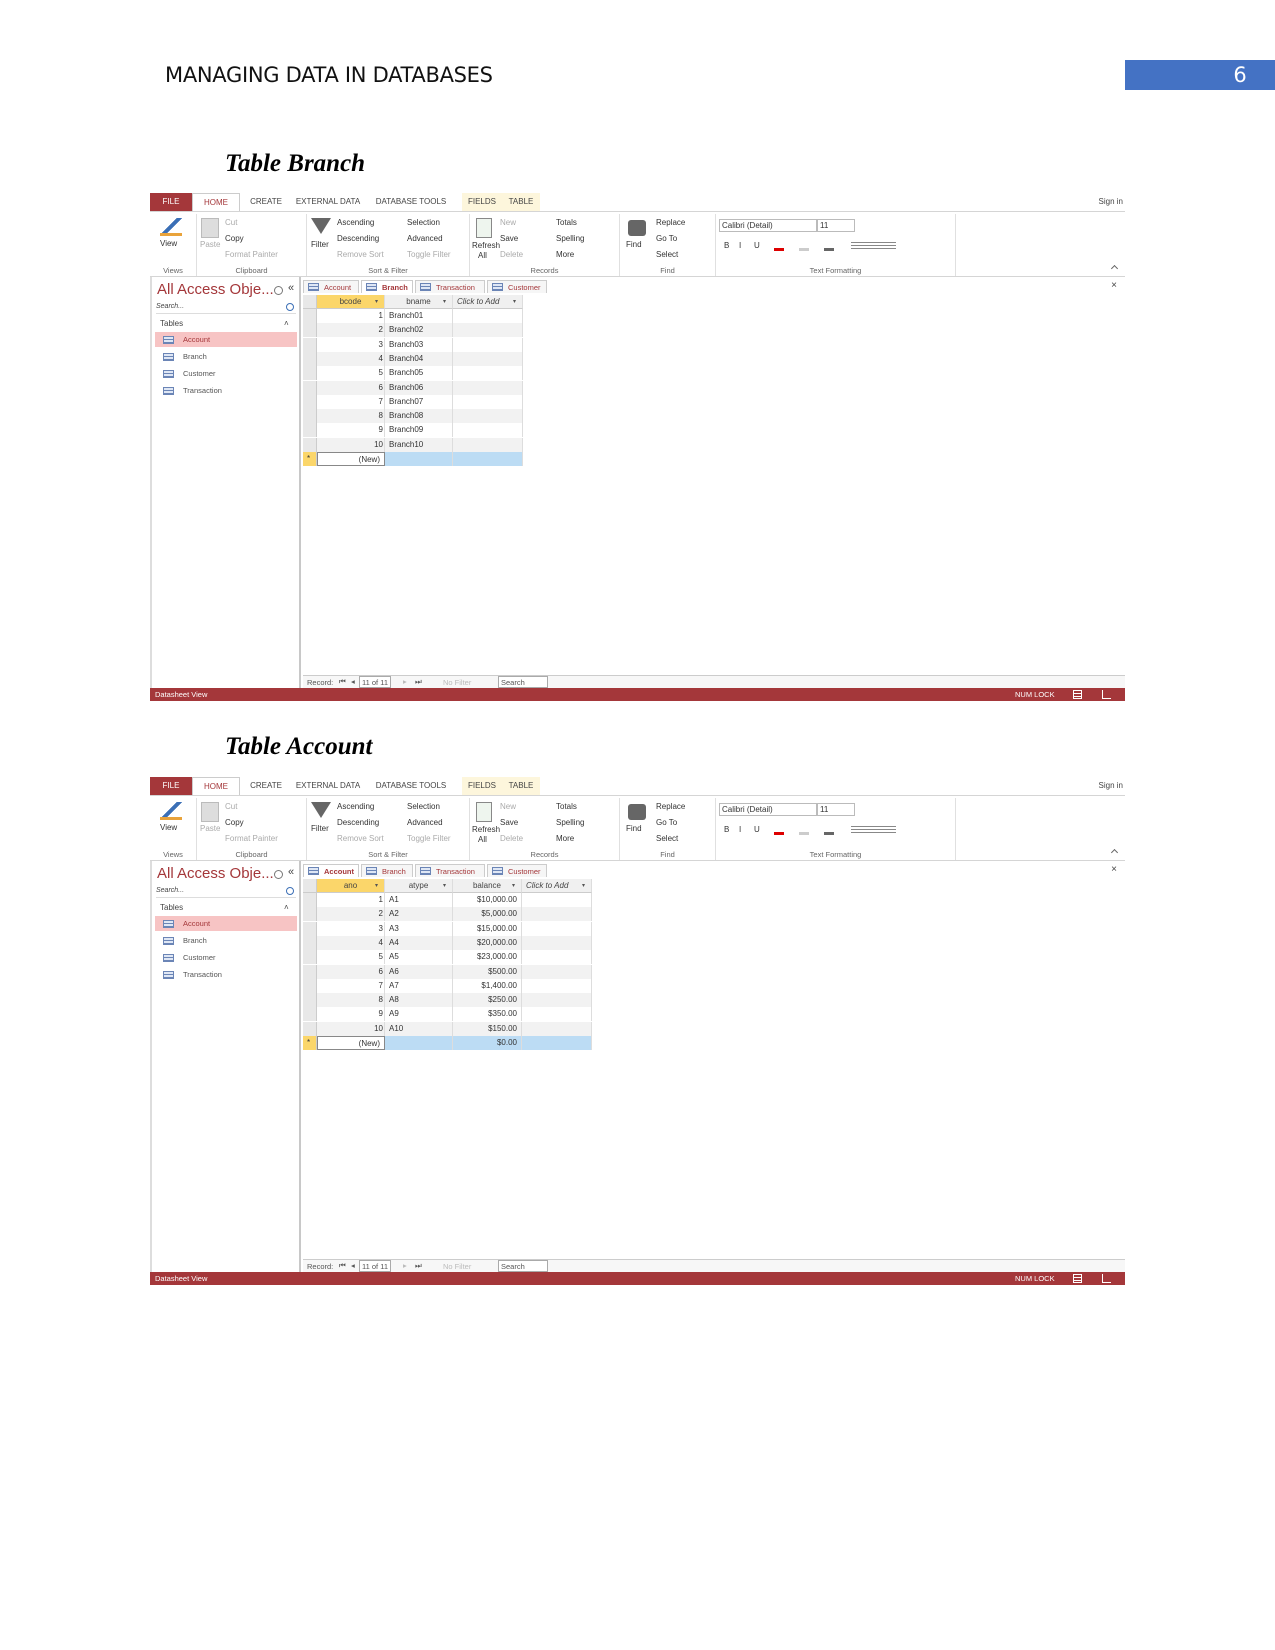 This screenshot has height=1650, width=1275. What do you see at coordinates (423, 806) in the screenshot?
I see `selection-button: Selection` at bounding box center [423, 806].